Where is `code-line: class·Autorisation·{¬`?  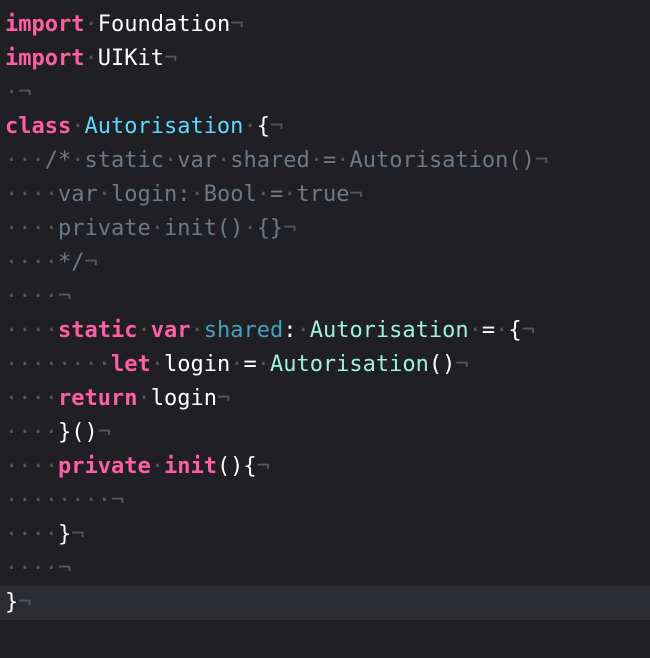 code-line: class·Autorisation·{¬ is located at coordinates (325, 127).